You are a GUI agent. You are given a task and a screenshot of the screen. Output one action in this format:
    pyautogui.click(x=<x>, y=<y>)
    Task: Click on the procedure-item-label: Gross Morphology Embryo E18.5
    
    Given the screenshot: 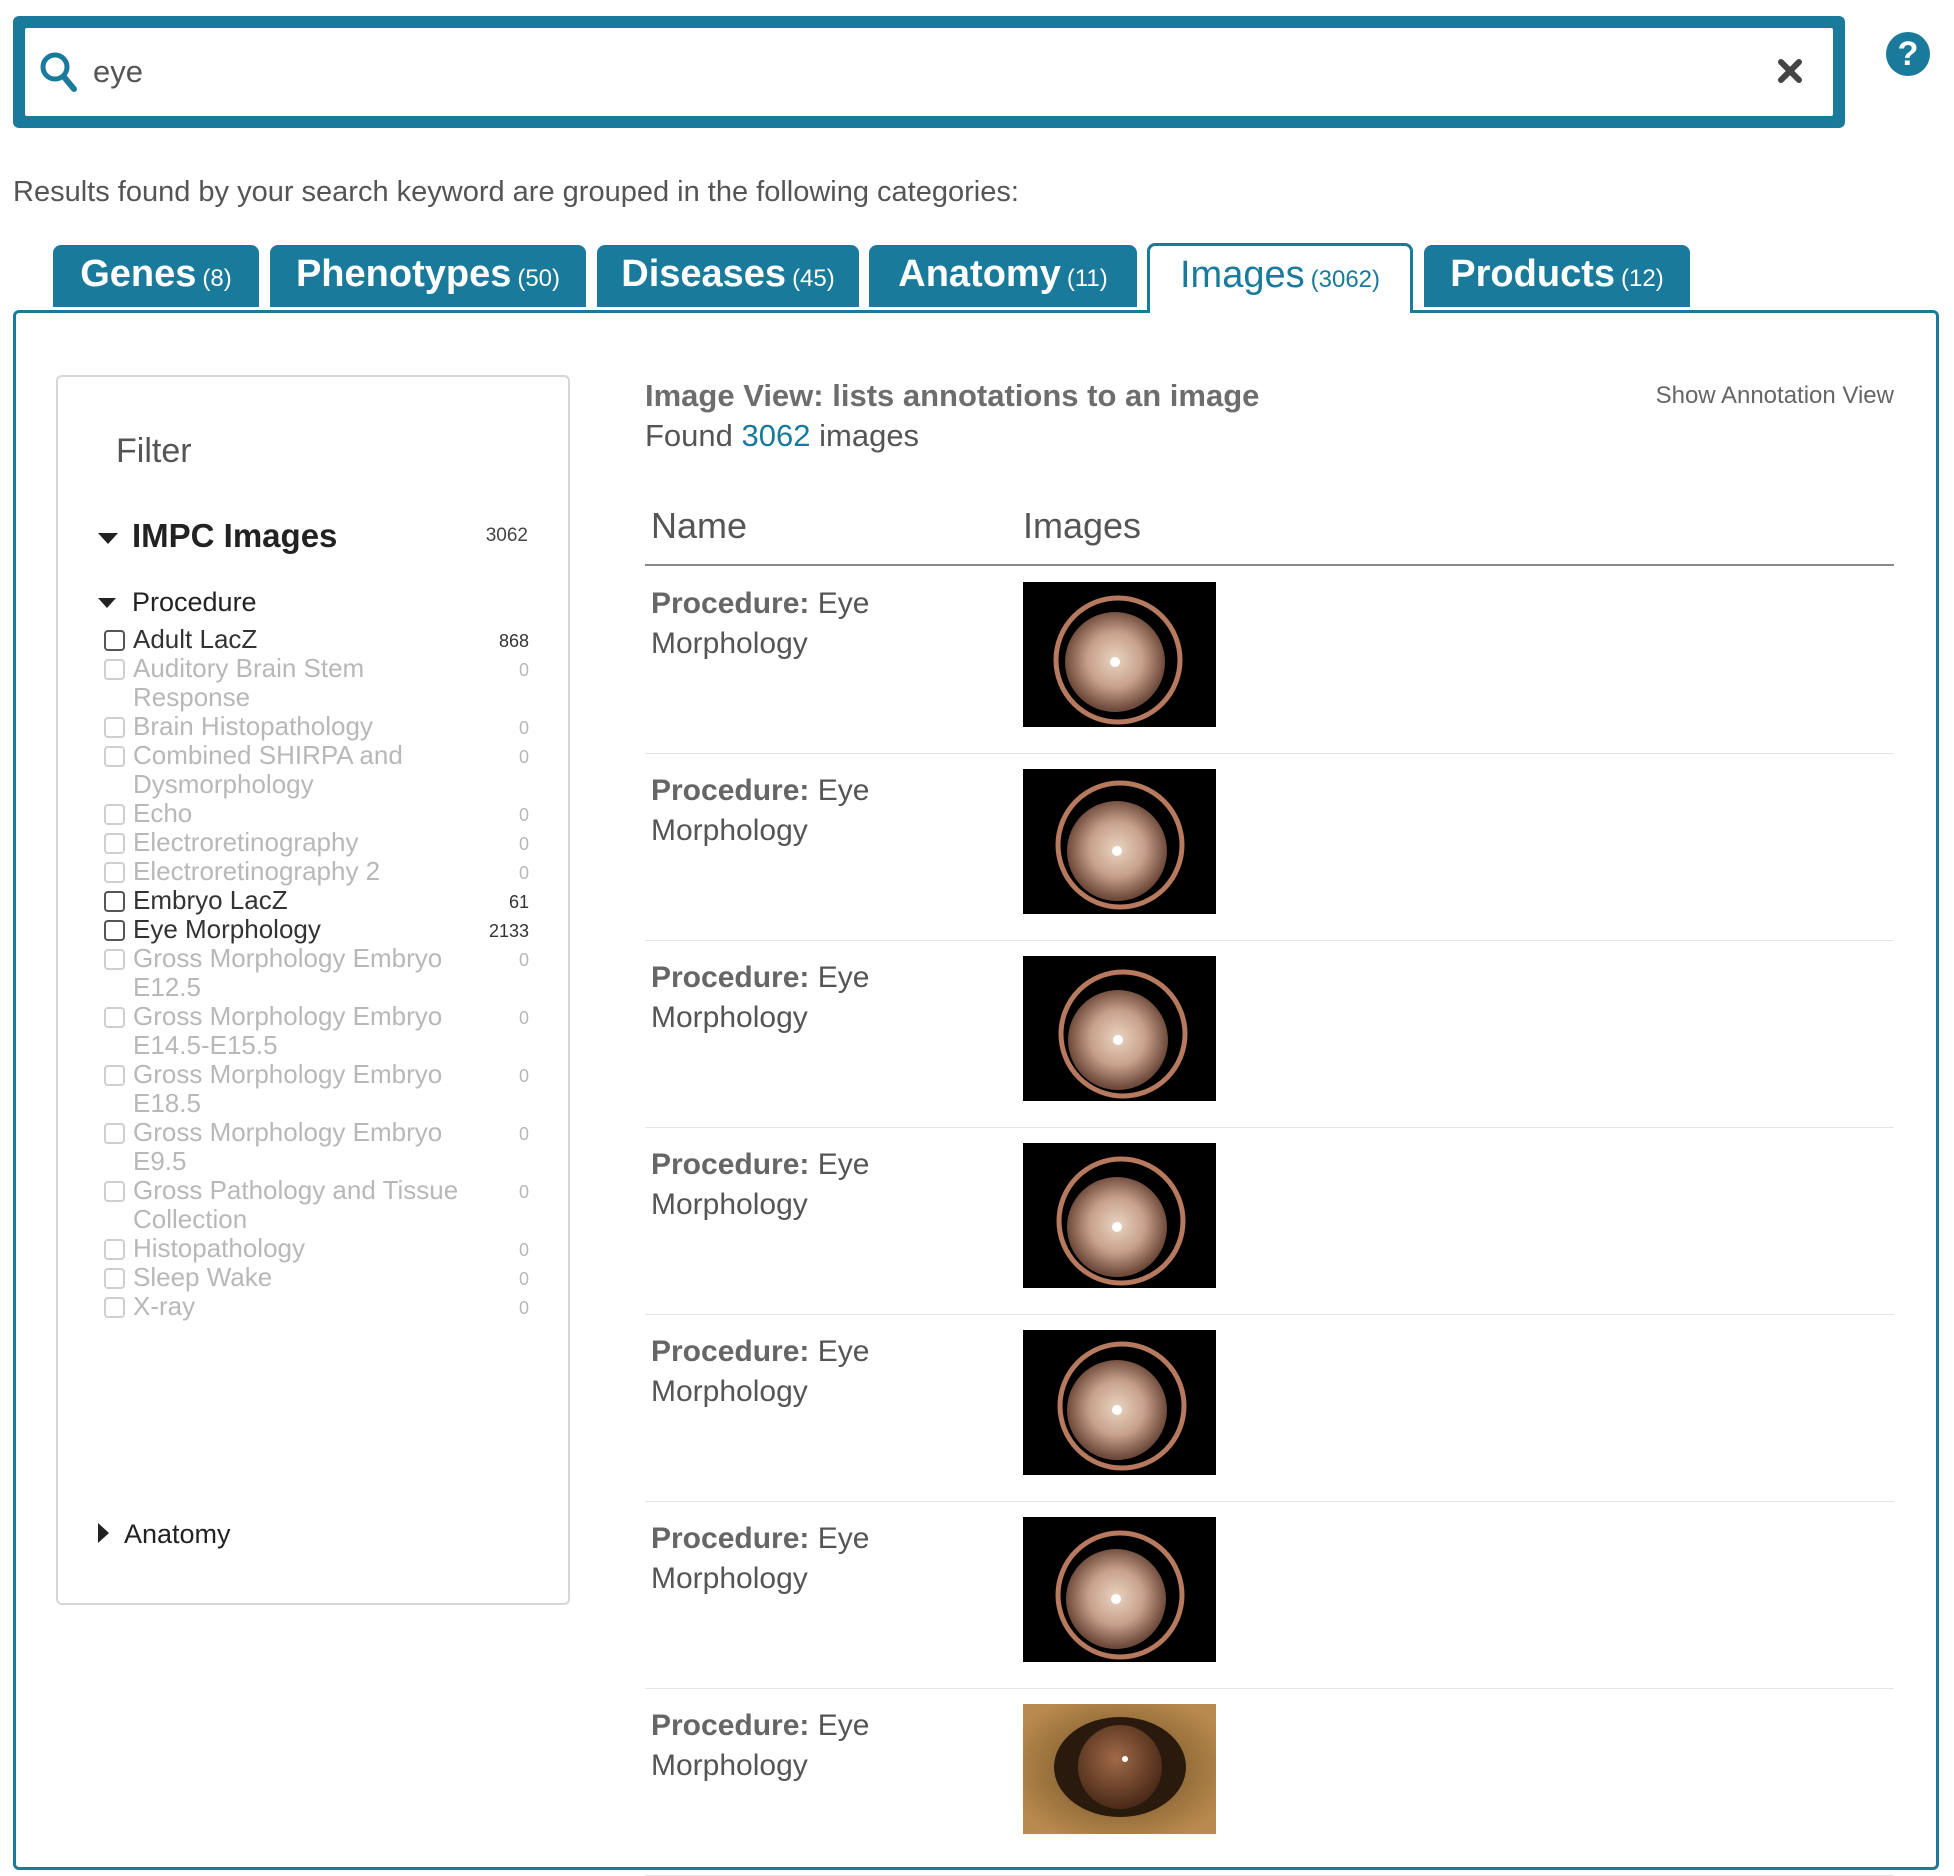 What is the action you would take?
    pyautogui.click(x=288, y=1088)
    